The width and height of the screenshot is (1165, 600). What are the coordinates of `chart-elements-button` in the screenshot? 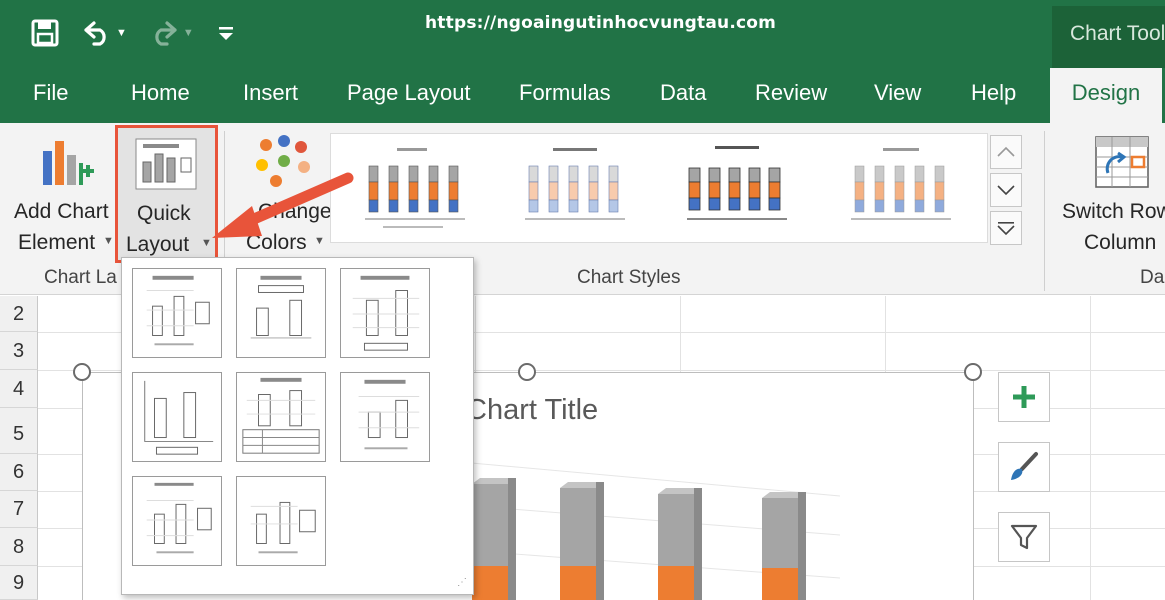 It's located at (1024, 397).